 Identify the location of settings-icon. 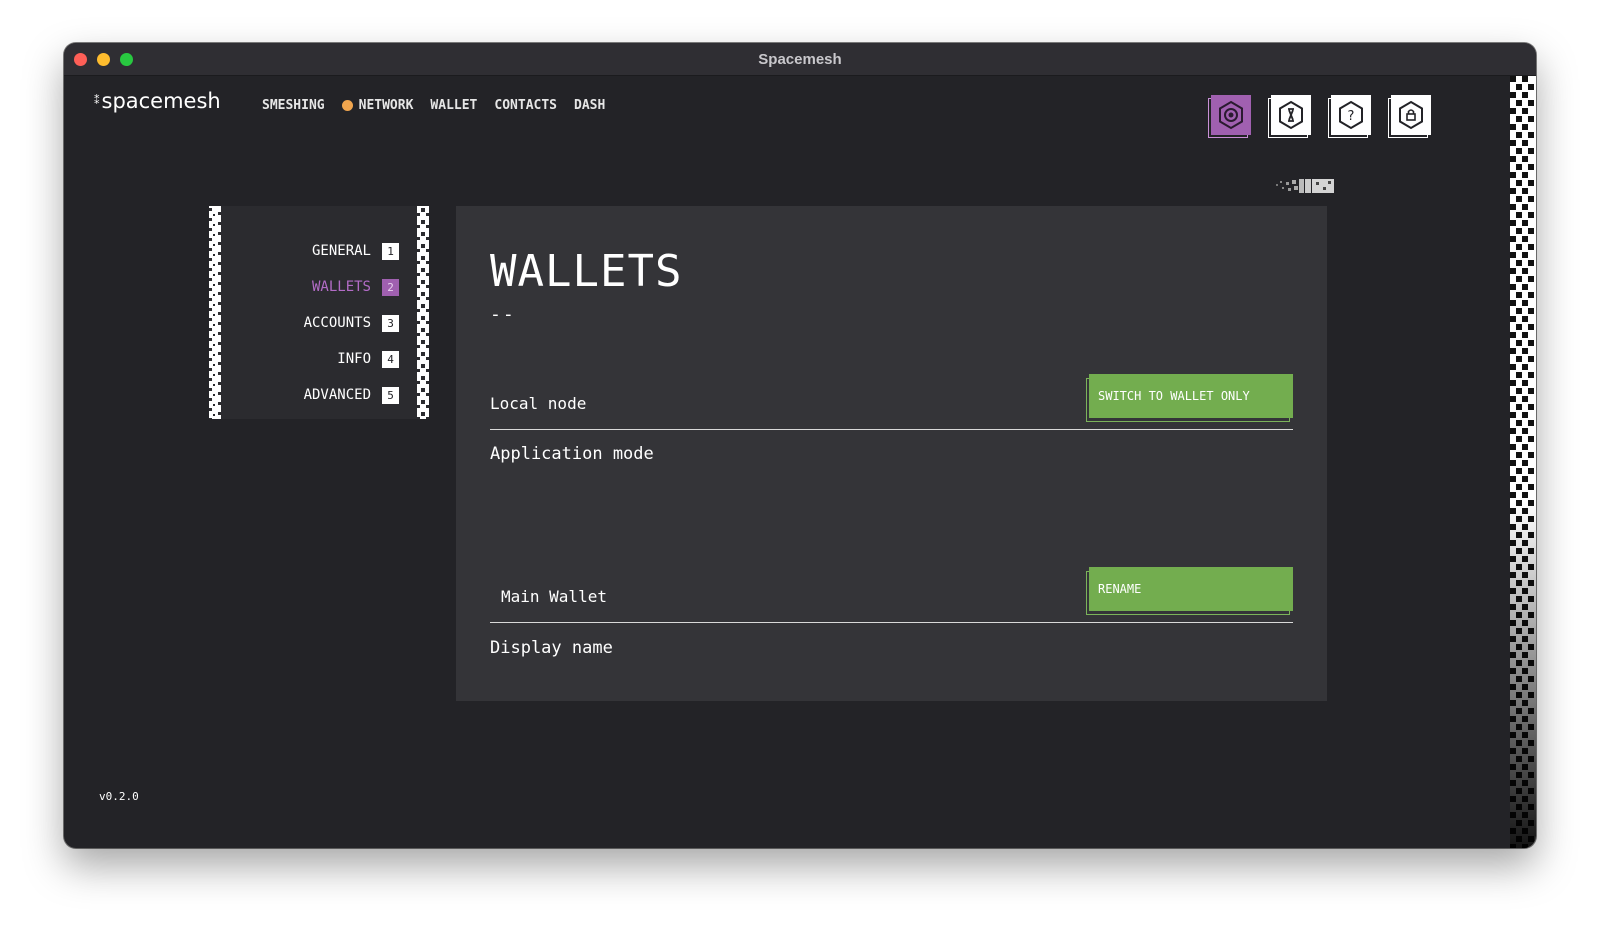
(1231, 115).